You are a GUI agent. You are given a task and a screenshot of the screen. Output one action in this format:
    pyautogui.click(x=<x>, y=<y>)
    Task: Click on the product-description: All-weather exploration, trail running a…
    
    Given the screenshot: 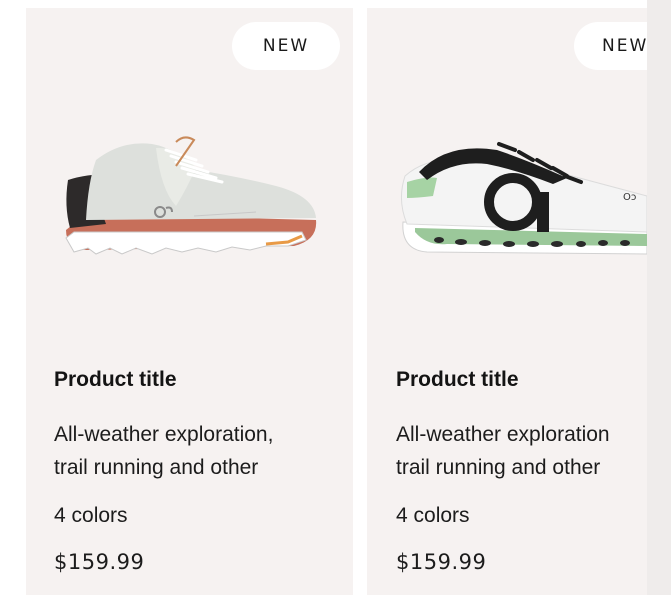 What is the action you would take?
    pyautogui.click(x=163, y=451)
    